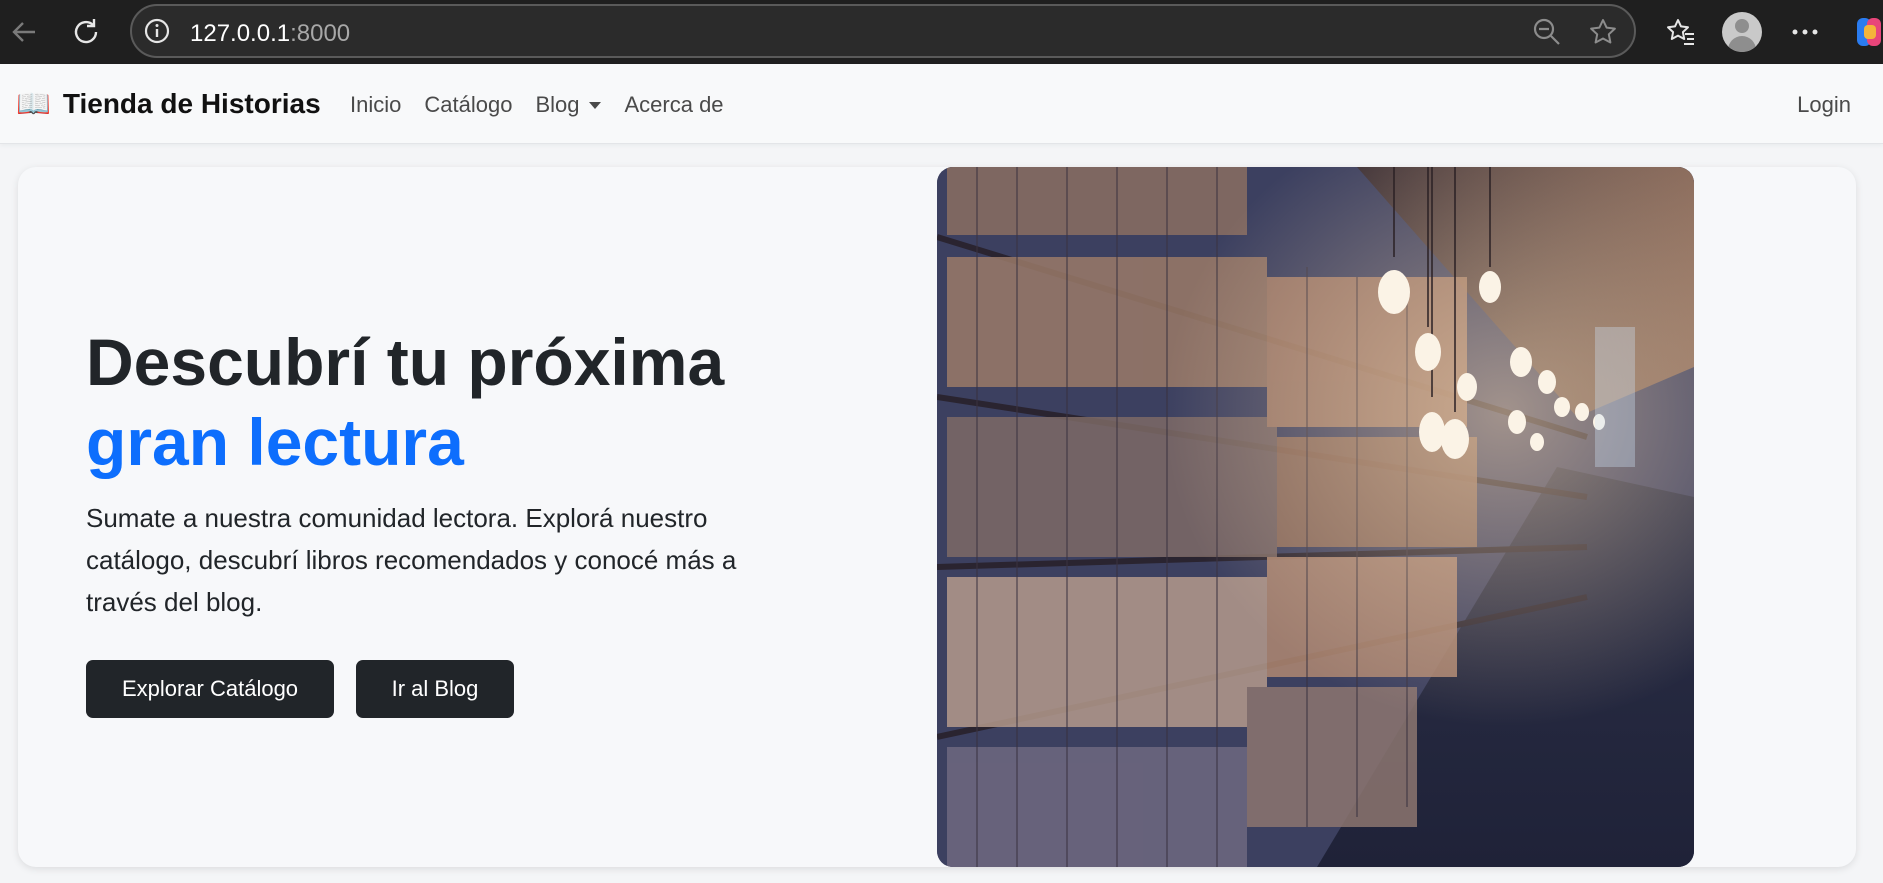 The width and height of the screenshot is (1883, 883). Describe the element at coordinates (33, 103) in the screenshot. I see `book-icon: 📖` at that location.